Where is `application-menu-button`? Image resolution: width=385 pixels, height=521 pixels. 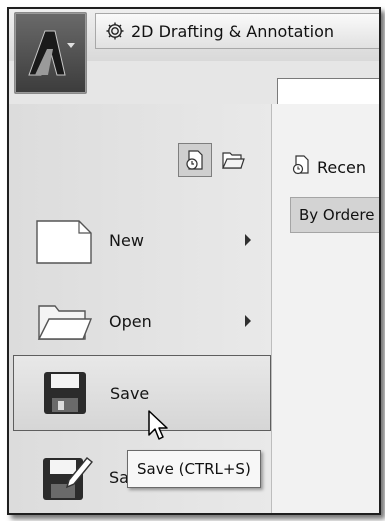 application-menu-button is located at coordinates (50, 53).